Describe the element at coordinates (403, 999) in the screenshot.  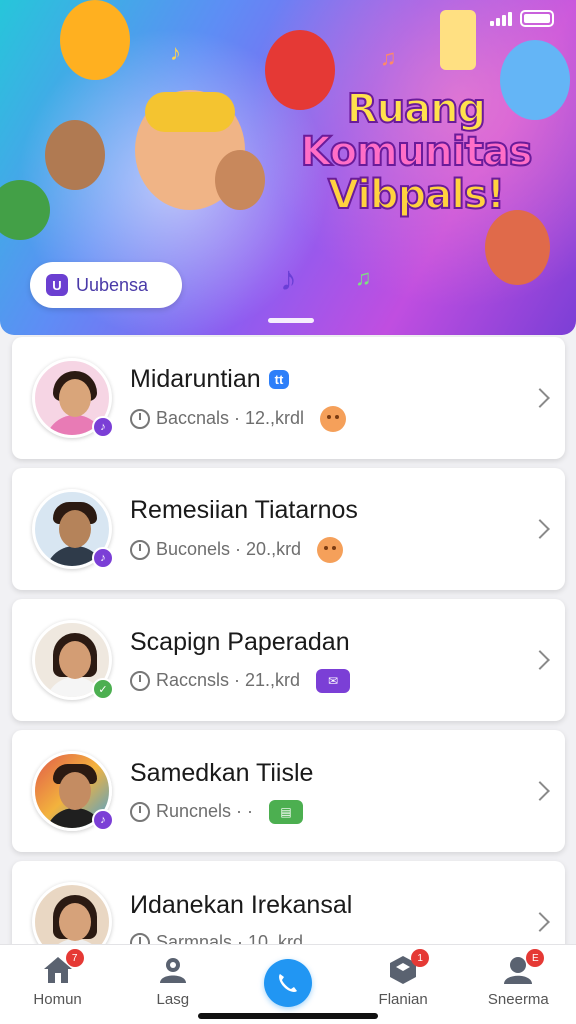
I see `tab-label: Flanian` at that location.